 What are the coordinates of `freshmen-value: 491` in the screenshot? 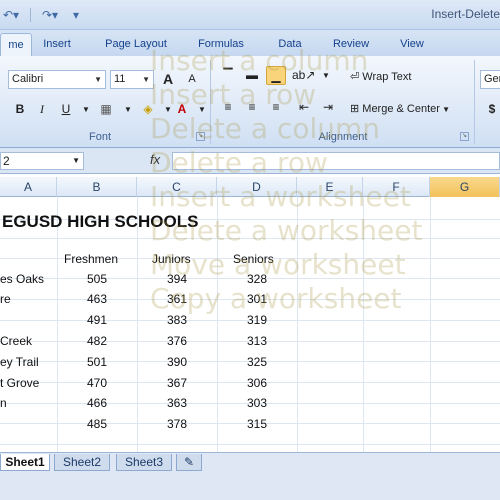 It's located at (82, 320).